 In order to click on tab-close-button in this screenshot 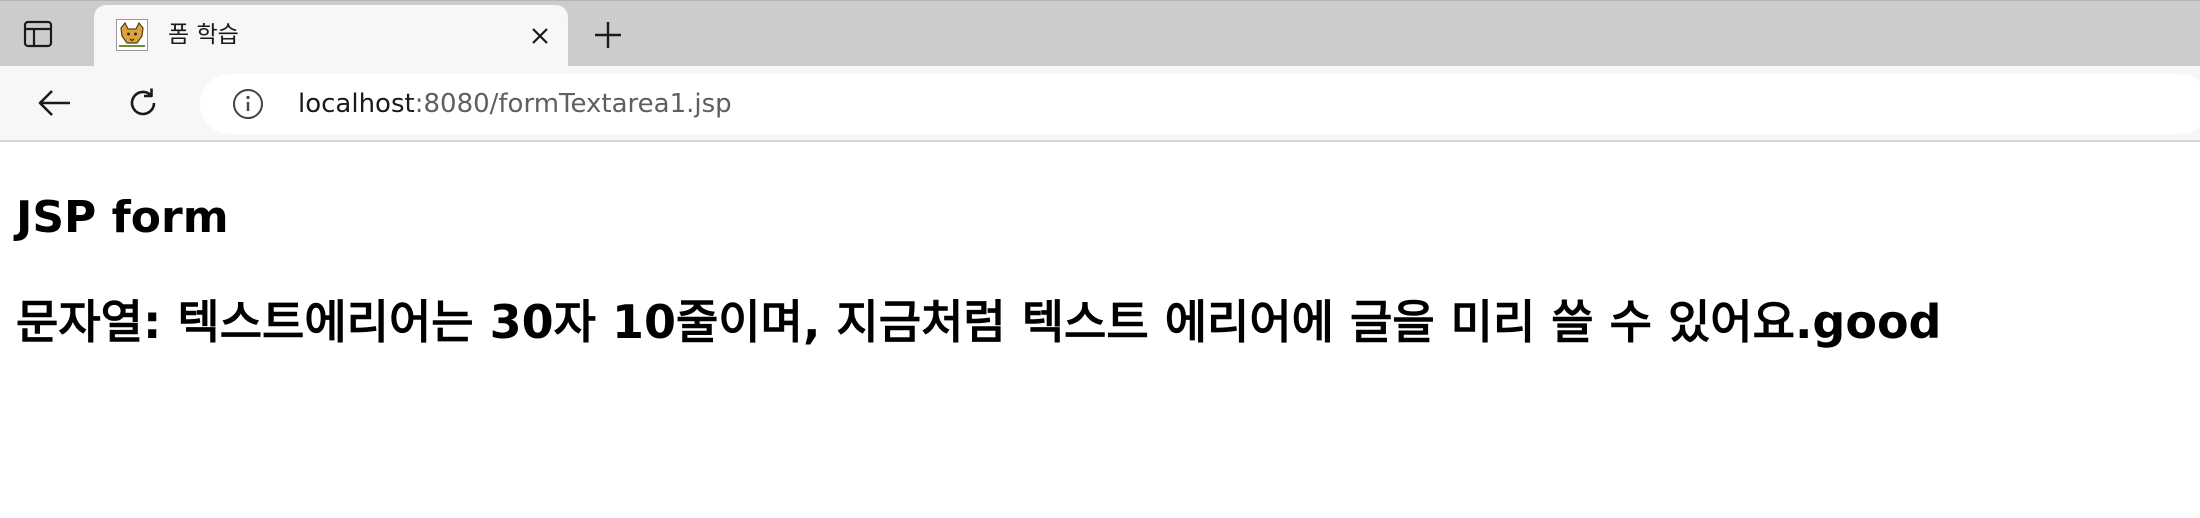, I will do `click(540, 36)`.